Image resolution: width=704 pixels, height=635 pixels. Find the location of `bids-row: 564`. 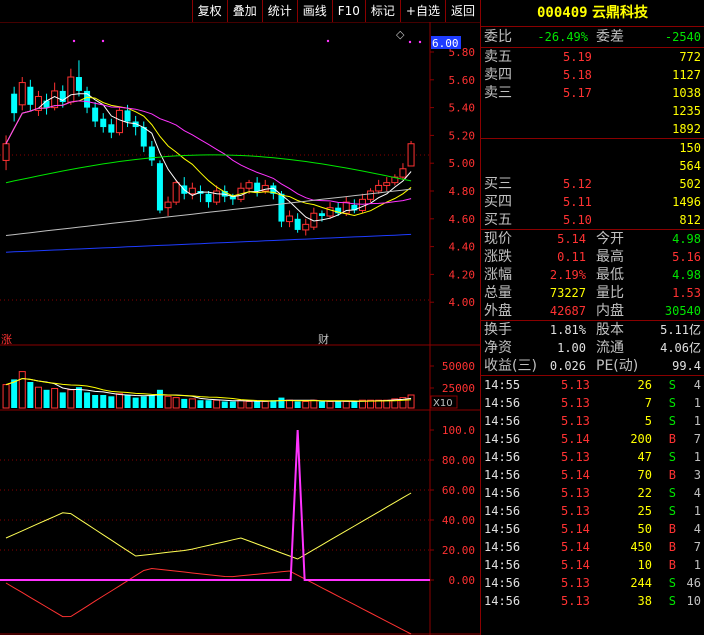

bids-row: 564 is located at coordinates (592, 166).